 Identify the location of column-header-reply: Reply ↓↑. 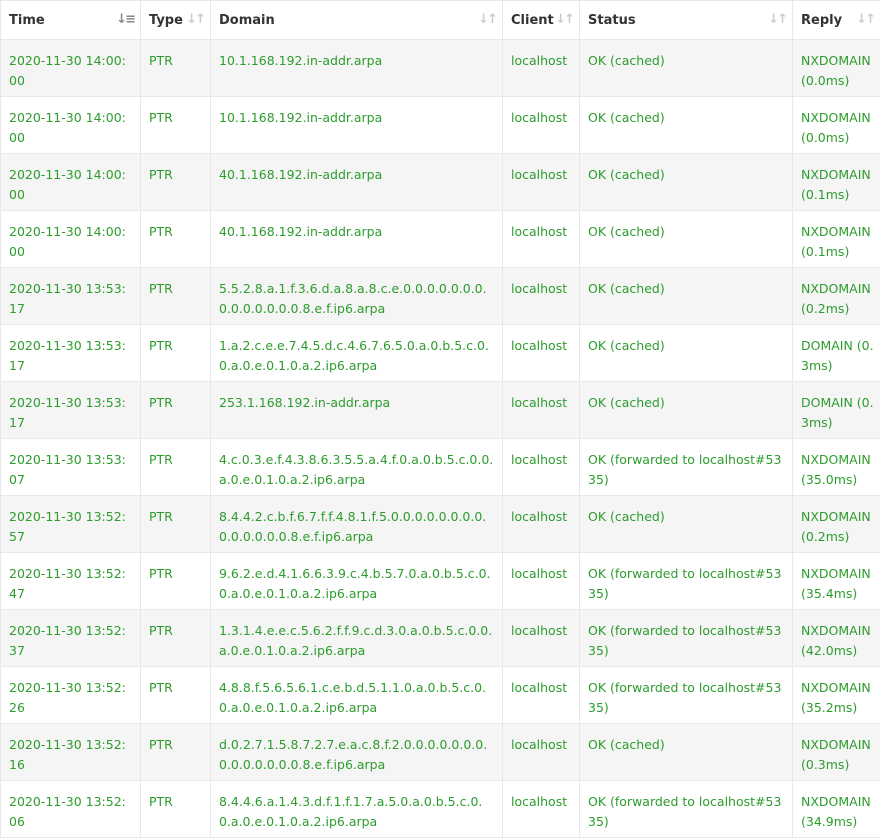
(836, 20).